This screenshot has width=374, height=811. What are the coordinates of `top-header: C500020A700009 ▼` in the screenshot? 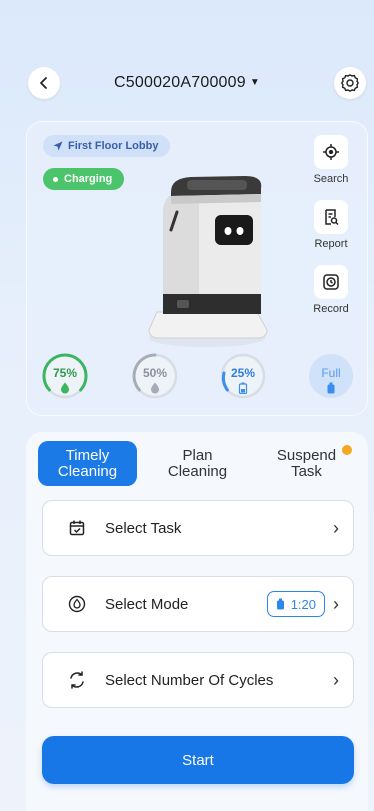 It's located at (187, 83).